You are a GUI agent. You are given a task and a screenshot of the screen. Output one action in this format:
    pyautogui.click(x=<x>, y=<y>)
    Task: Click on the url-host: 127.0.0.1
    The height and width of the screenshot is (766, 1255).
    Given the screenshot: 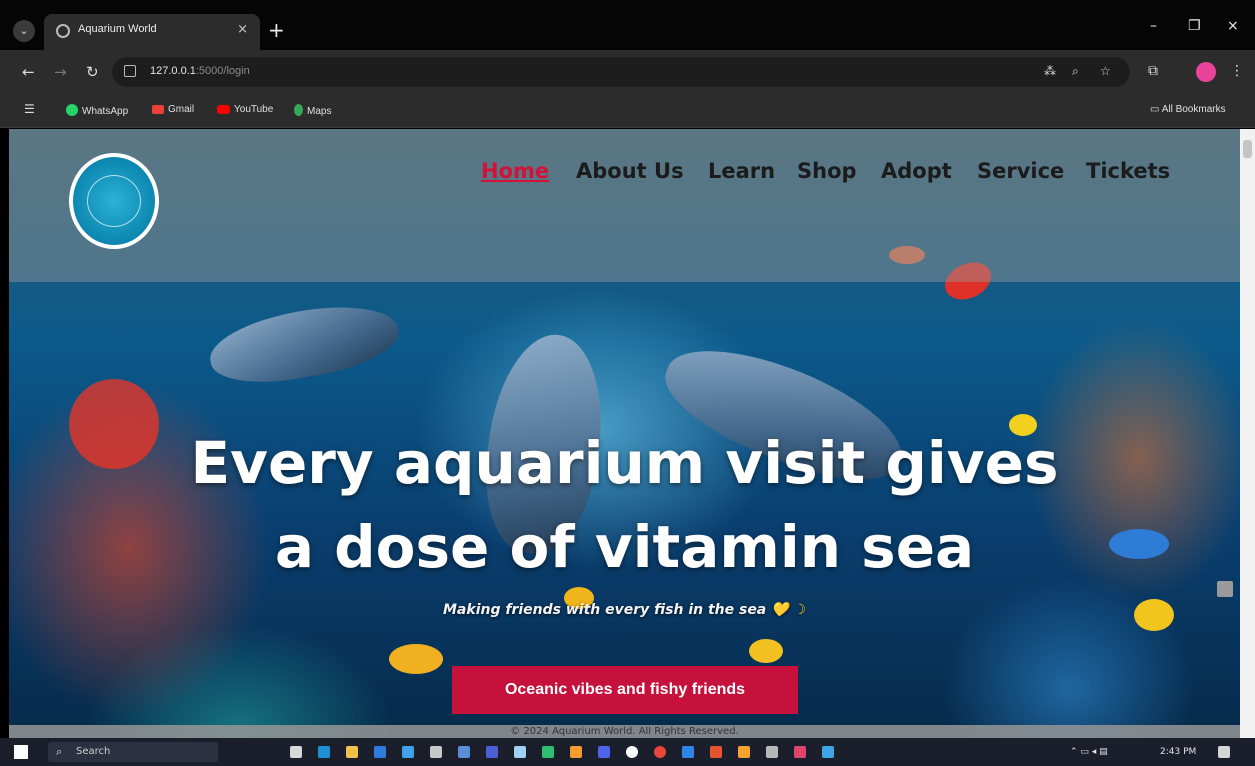 What is the action you would take?
    pyautogui.click(x=173, y=71)
    